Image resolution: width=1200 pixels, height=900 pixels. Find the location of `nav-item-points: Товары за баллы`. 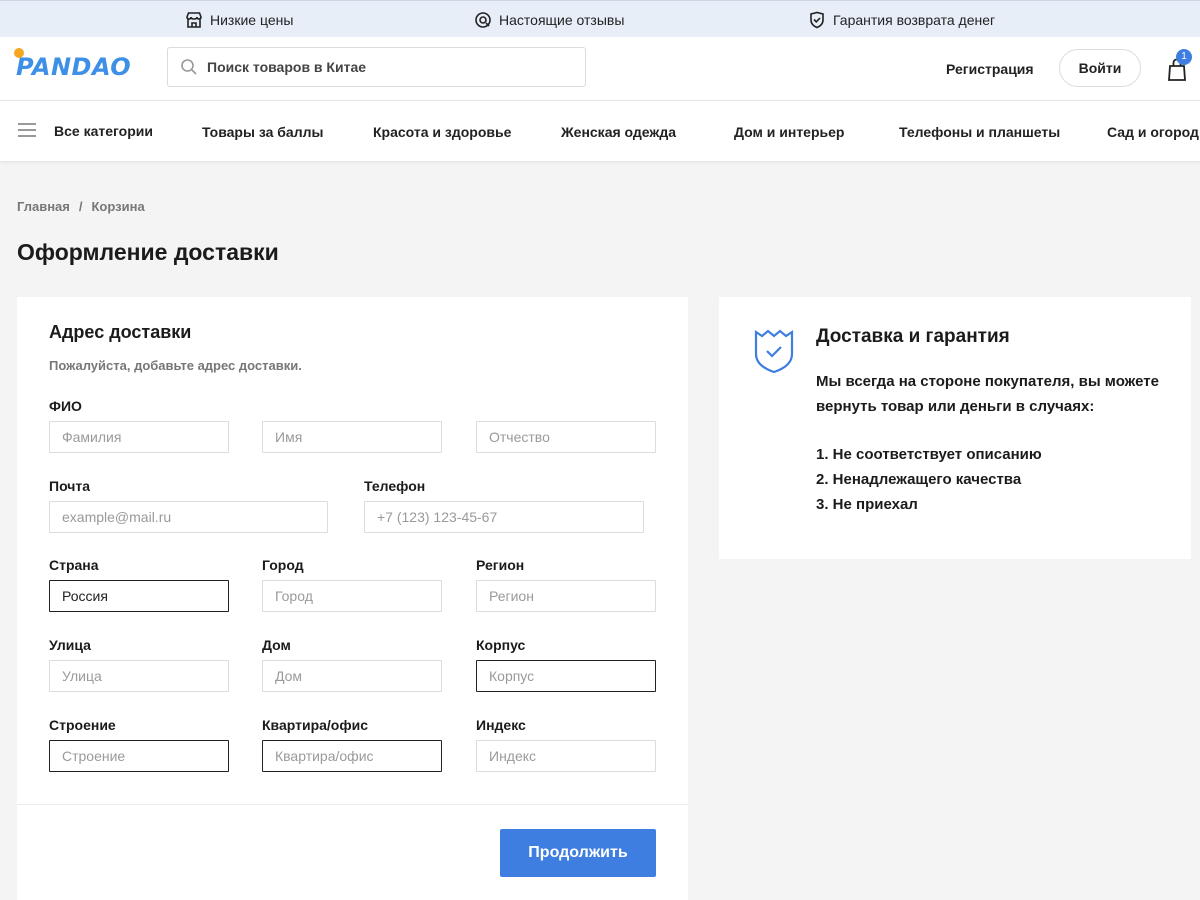

nav-item-points: Товары за баллы is located at coordinates (262, 132).